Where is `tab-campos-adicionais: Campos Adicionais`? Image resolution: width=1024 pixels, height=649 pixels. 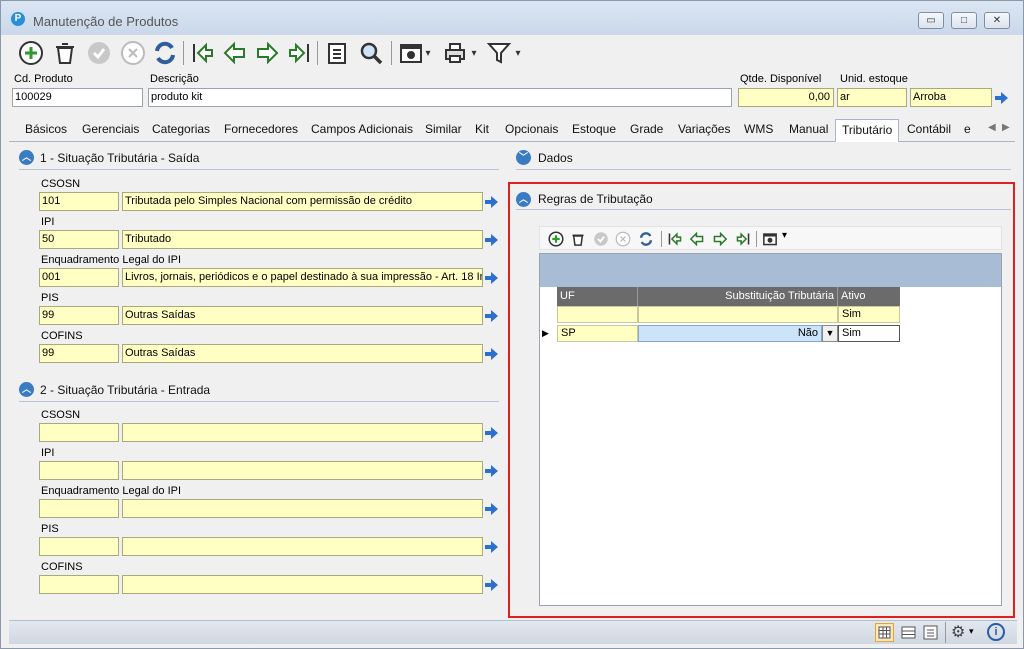
tab-campos-adicionais: Campos Adicionais is located at coordinates (362, 129).